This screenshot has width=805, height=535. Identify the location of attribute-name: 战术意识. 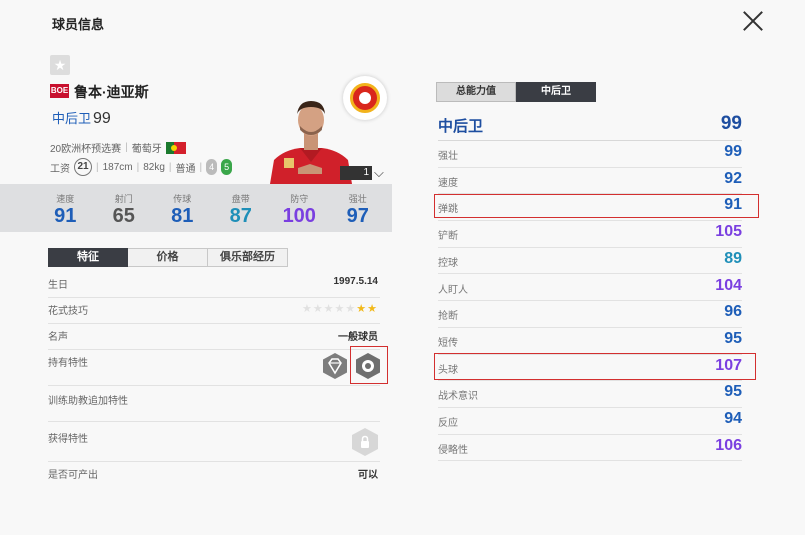
(458, 397).